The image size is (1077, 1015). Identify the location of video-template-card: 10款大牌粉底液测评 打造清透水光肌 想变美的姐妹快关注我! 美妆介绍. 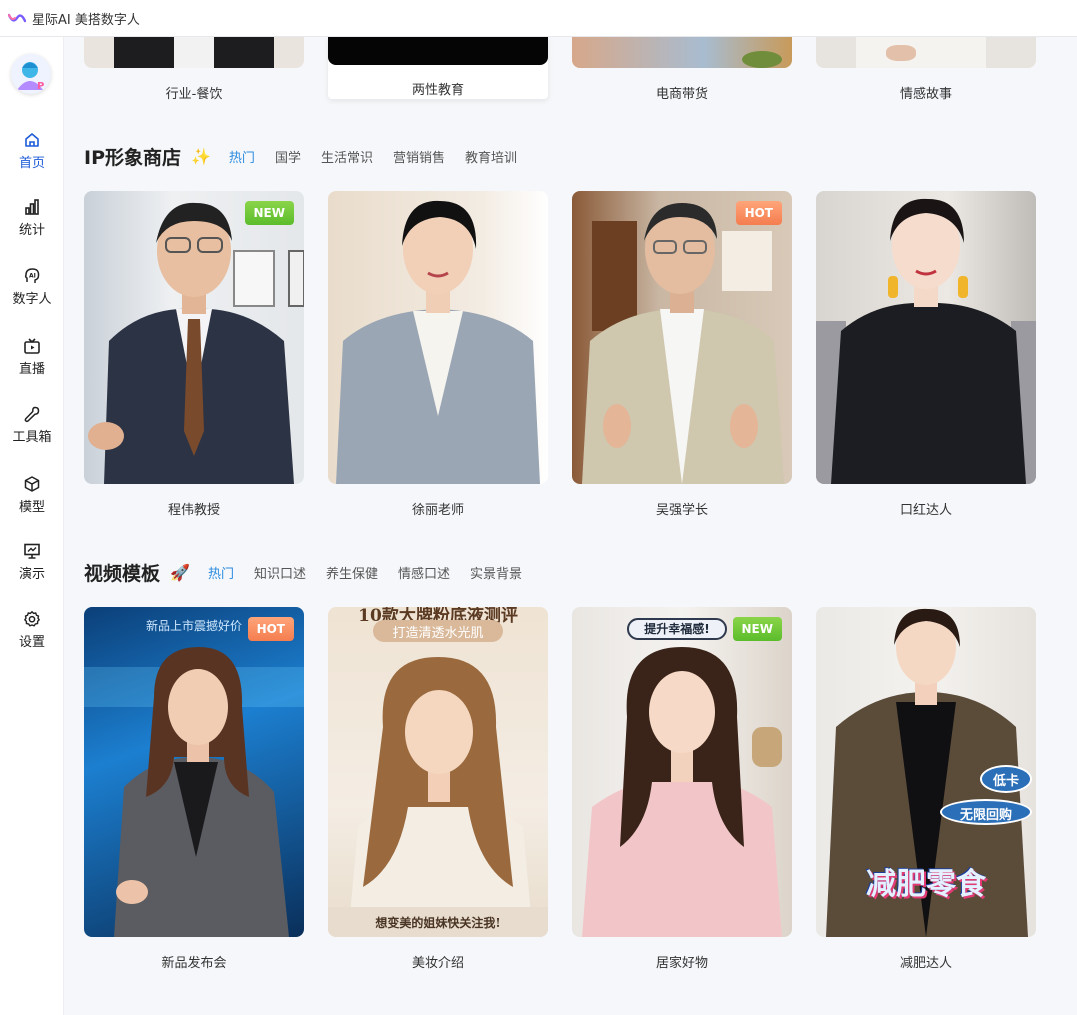
(438, 789).